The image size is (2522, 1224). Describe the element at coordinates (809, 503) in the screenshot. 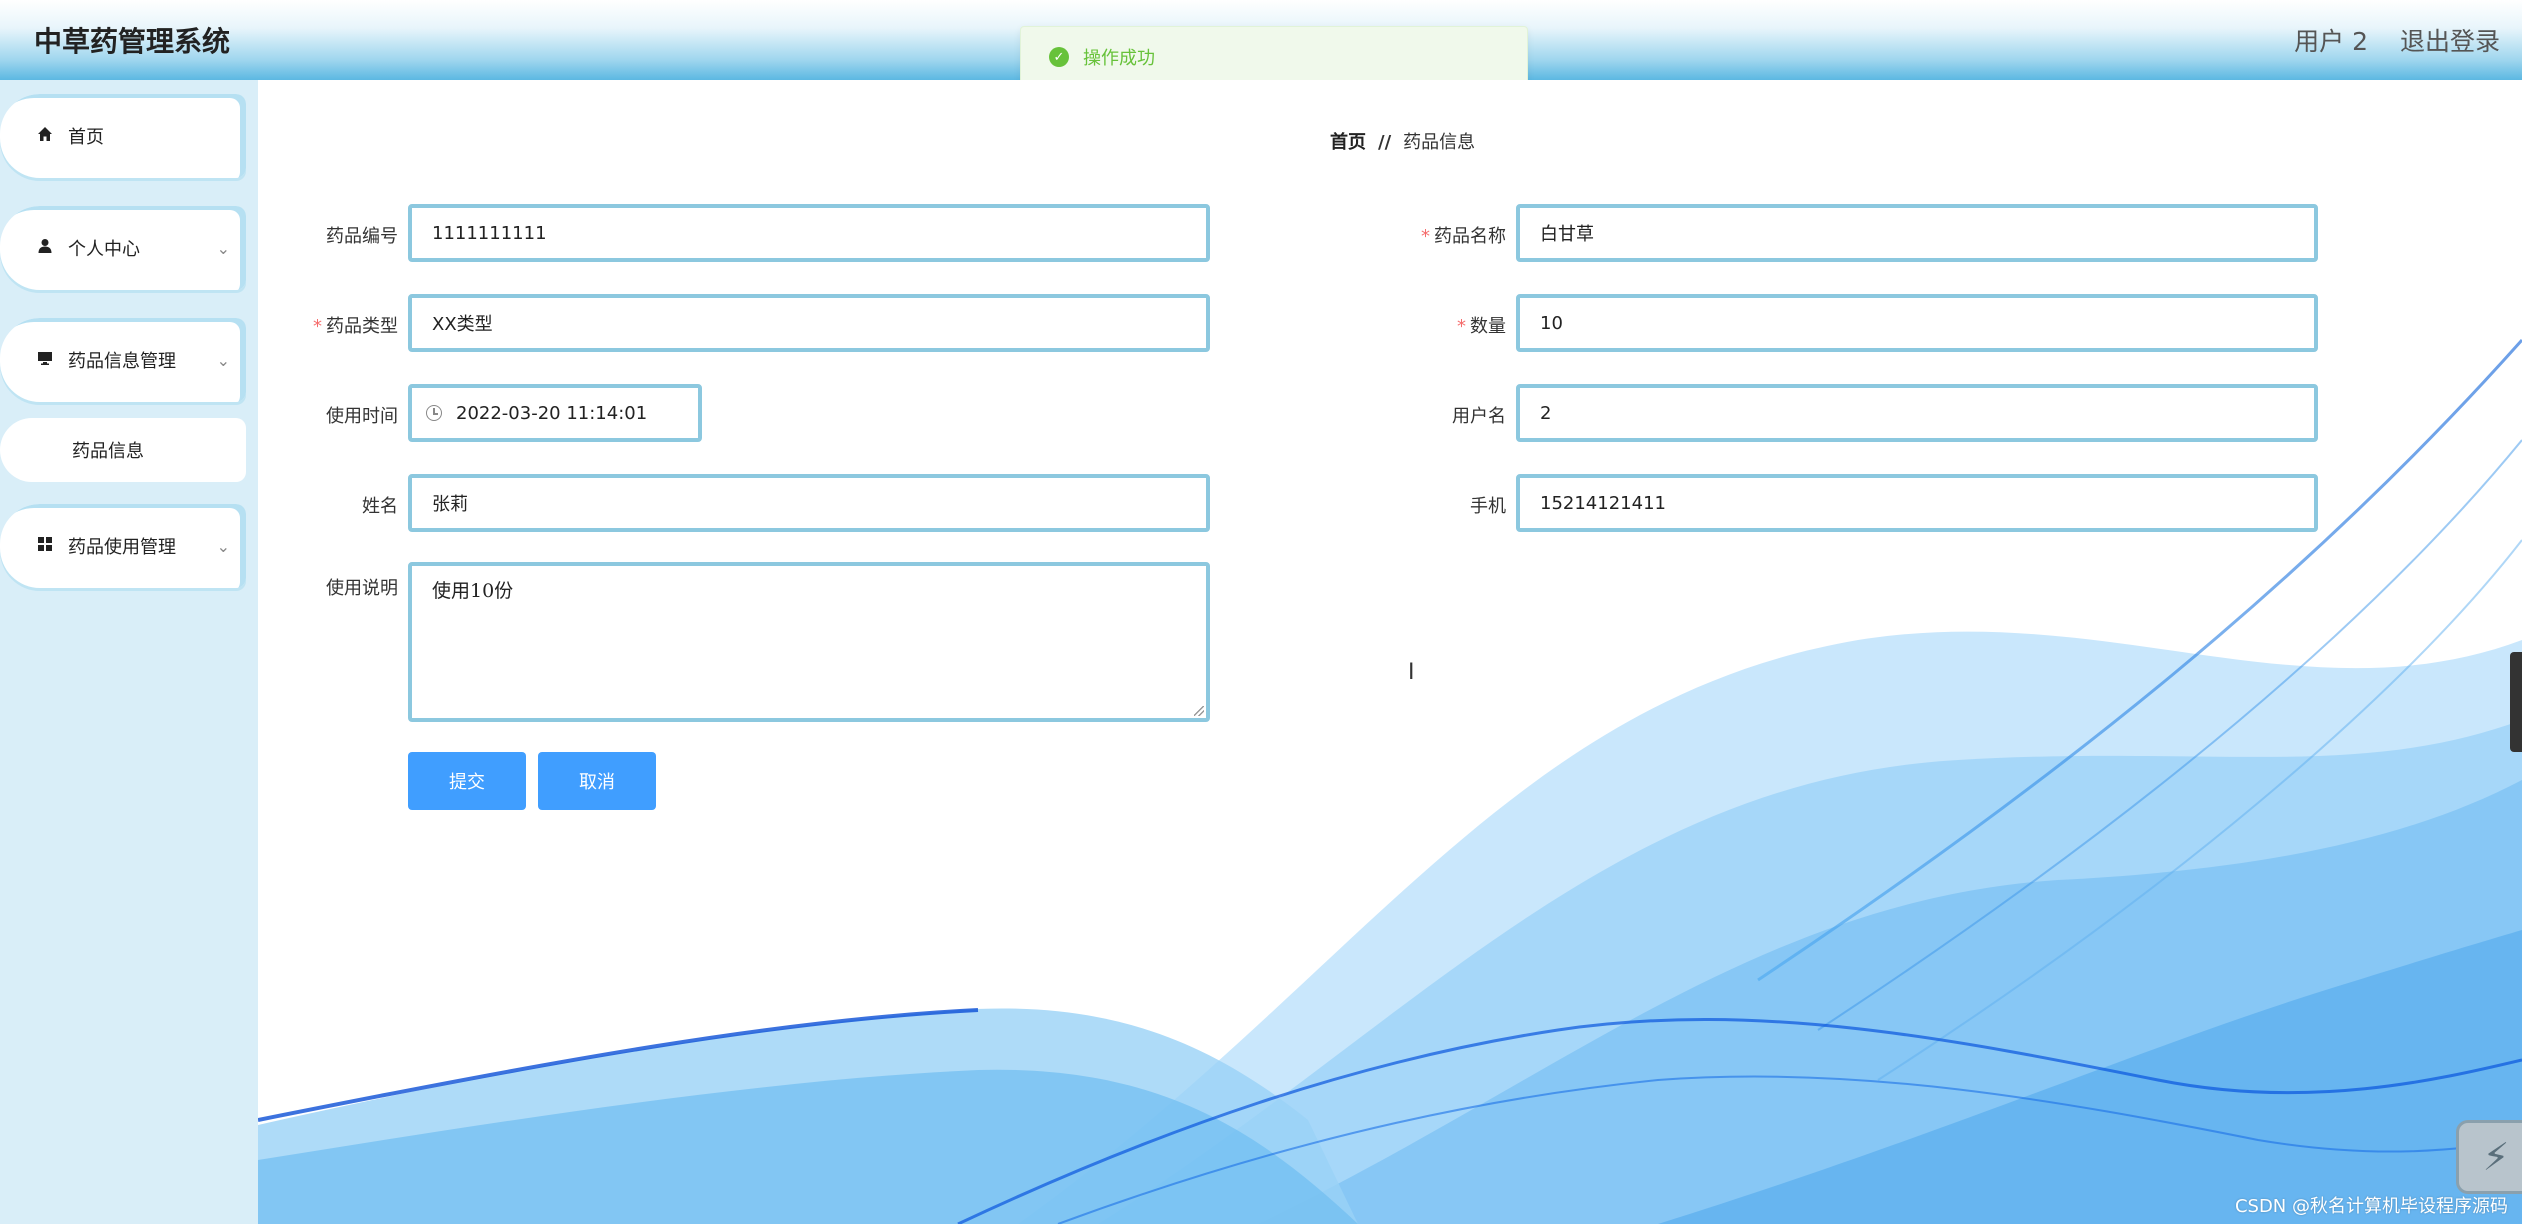

I see `realname-input: 张莉` at that location.